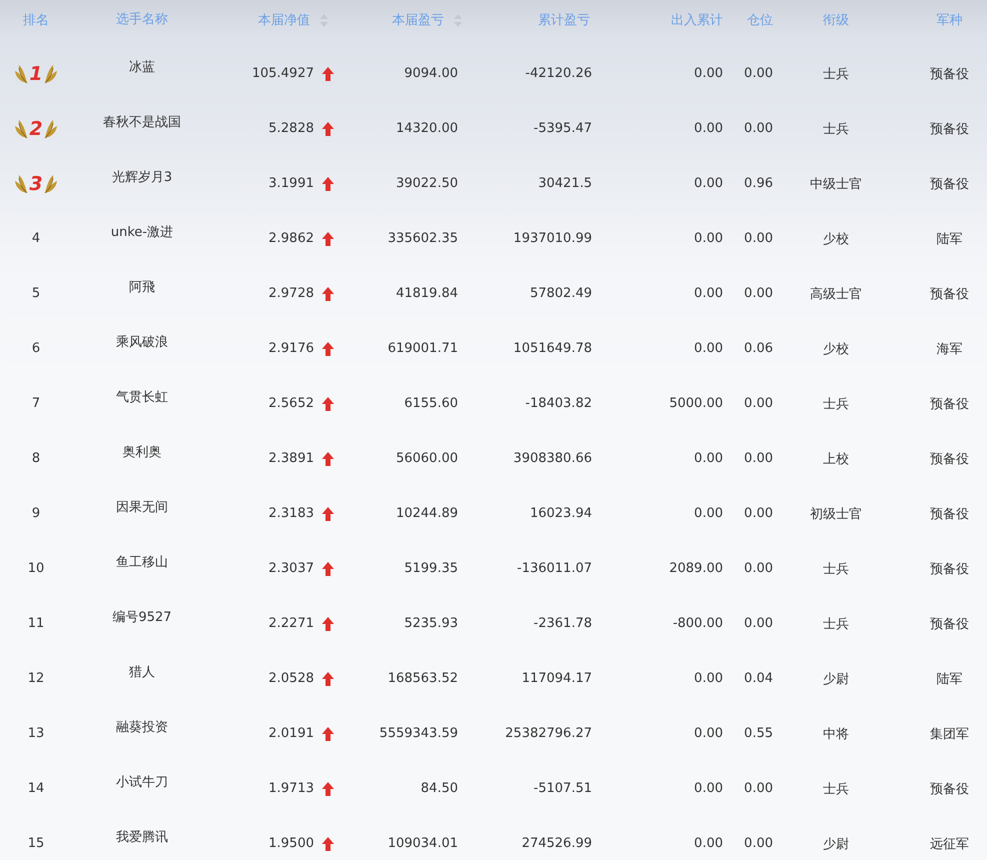 The image size is (987, 860). What do you see at coordinates (423, 678) in the screenshot?
I see `profit-value: 168563.52` at bounding box center [423, 678].